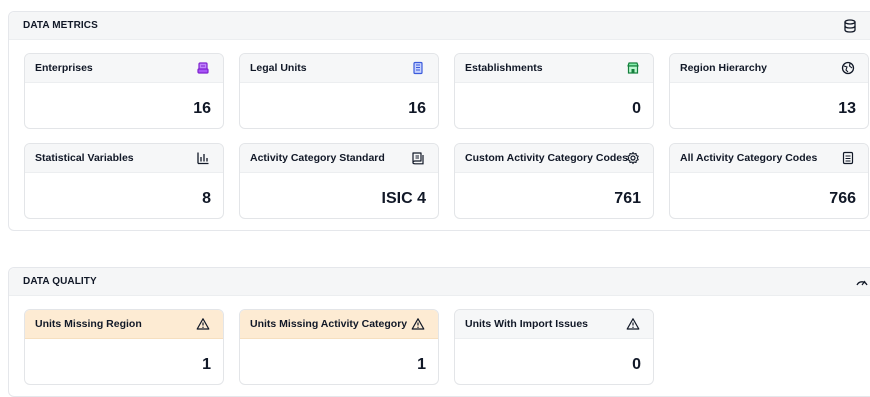  Describe the element at coordinates (418, 158) in the screenshot. I see `book-icon` at that location.